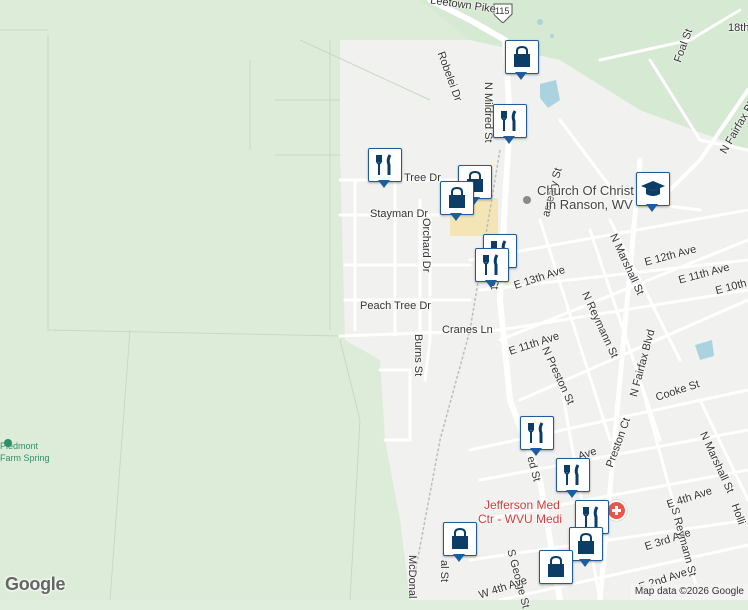 This screenshot has width=748, height=610. What do you see at coordinates (25, 458) in the screenshot?
I see `park-label-line2: Farm Spring` at bounding box center [25, 458].